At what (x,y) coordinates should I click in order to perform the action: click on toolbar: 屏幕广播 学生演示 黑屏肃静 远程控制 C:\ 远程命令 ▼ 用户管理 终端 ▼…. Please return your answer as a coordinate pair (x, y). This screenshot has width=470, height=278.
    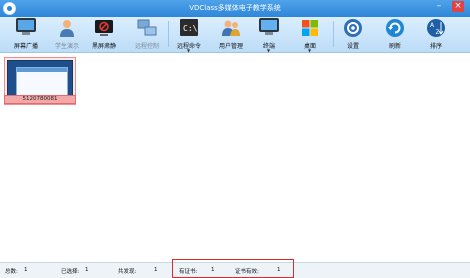
    Looking at the image, I should click on (235, 35).